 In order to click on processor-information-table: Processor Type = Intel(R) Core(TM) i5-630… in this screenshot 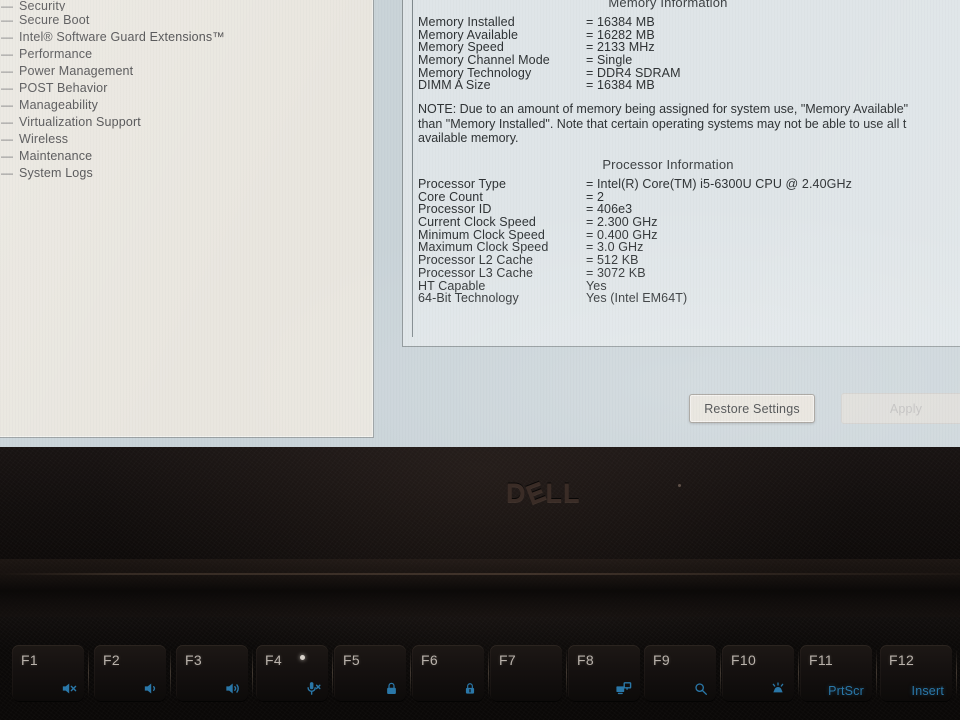, I will do `click(686, 241)`.